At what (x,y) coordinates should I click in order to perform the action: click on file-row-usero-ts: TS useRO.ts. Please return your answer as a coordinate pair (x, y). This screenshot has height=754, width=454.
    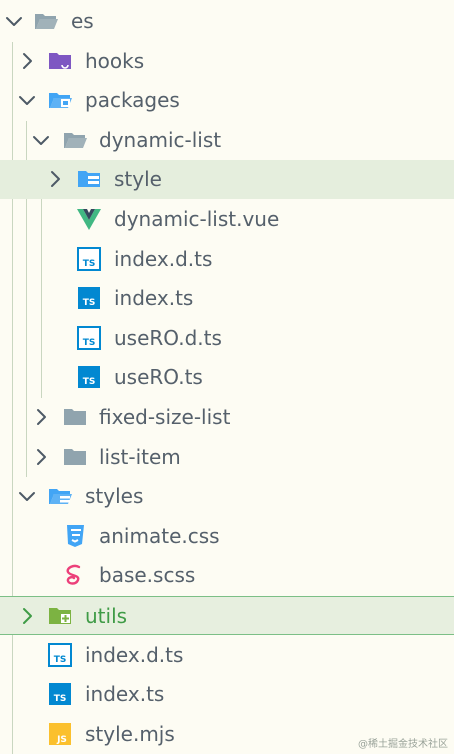
    Looking at the image, I should click on (227, 377).